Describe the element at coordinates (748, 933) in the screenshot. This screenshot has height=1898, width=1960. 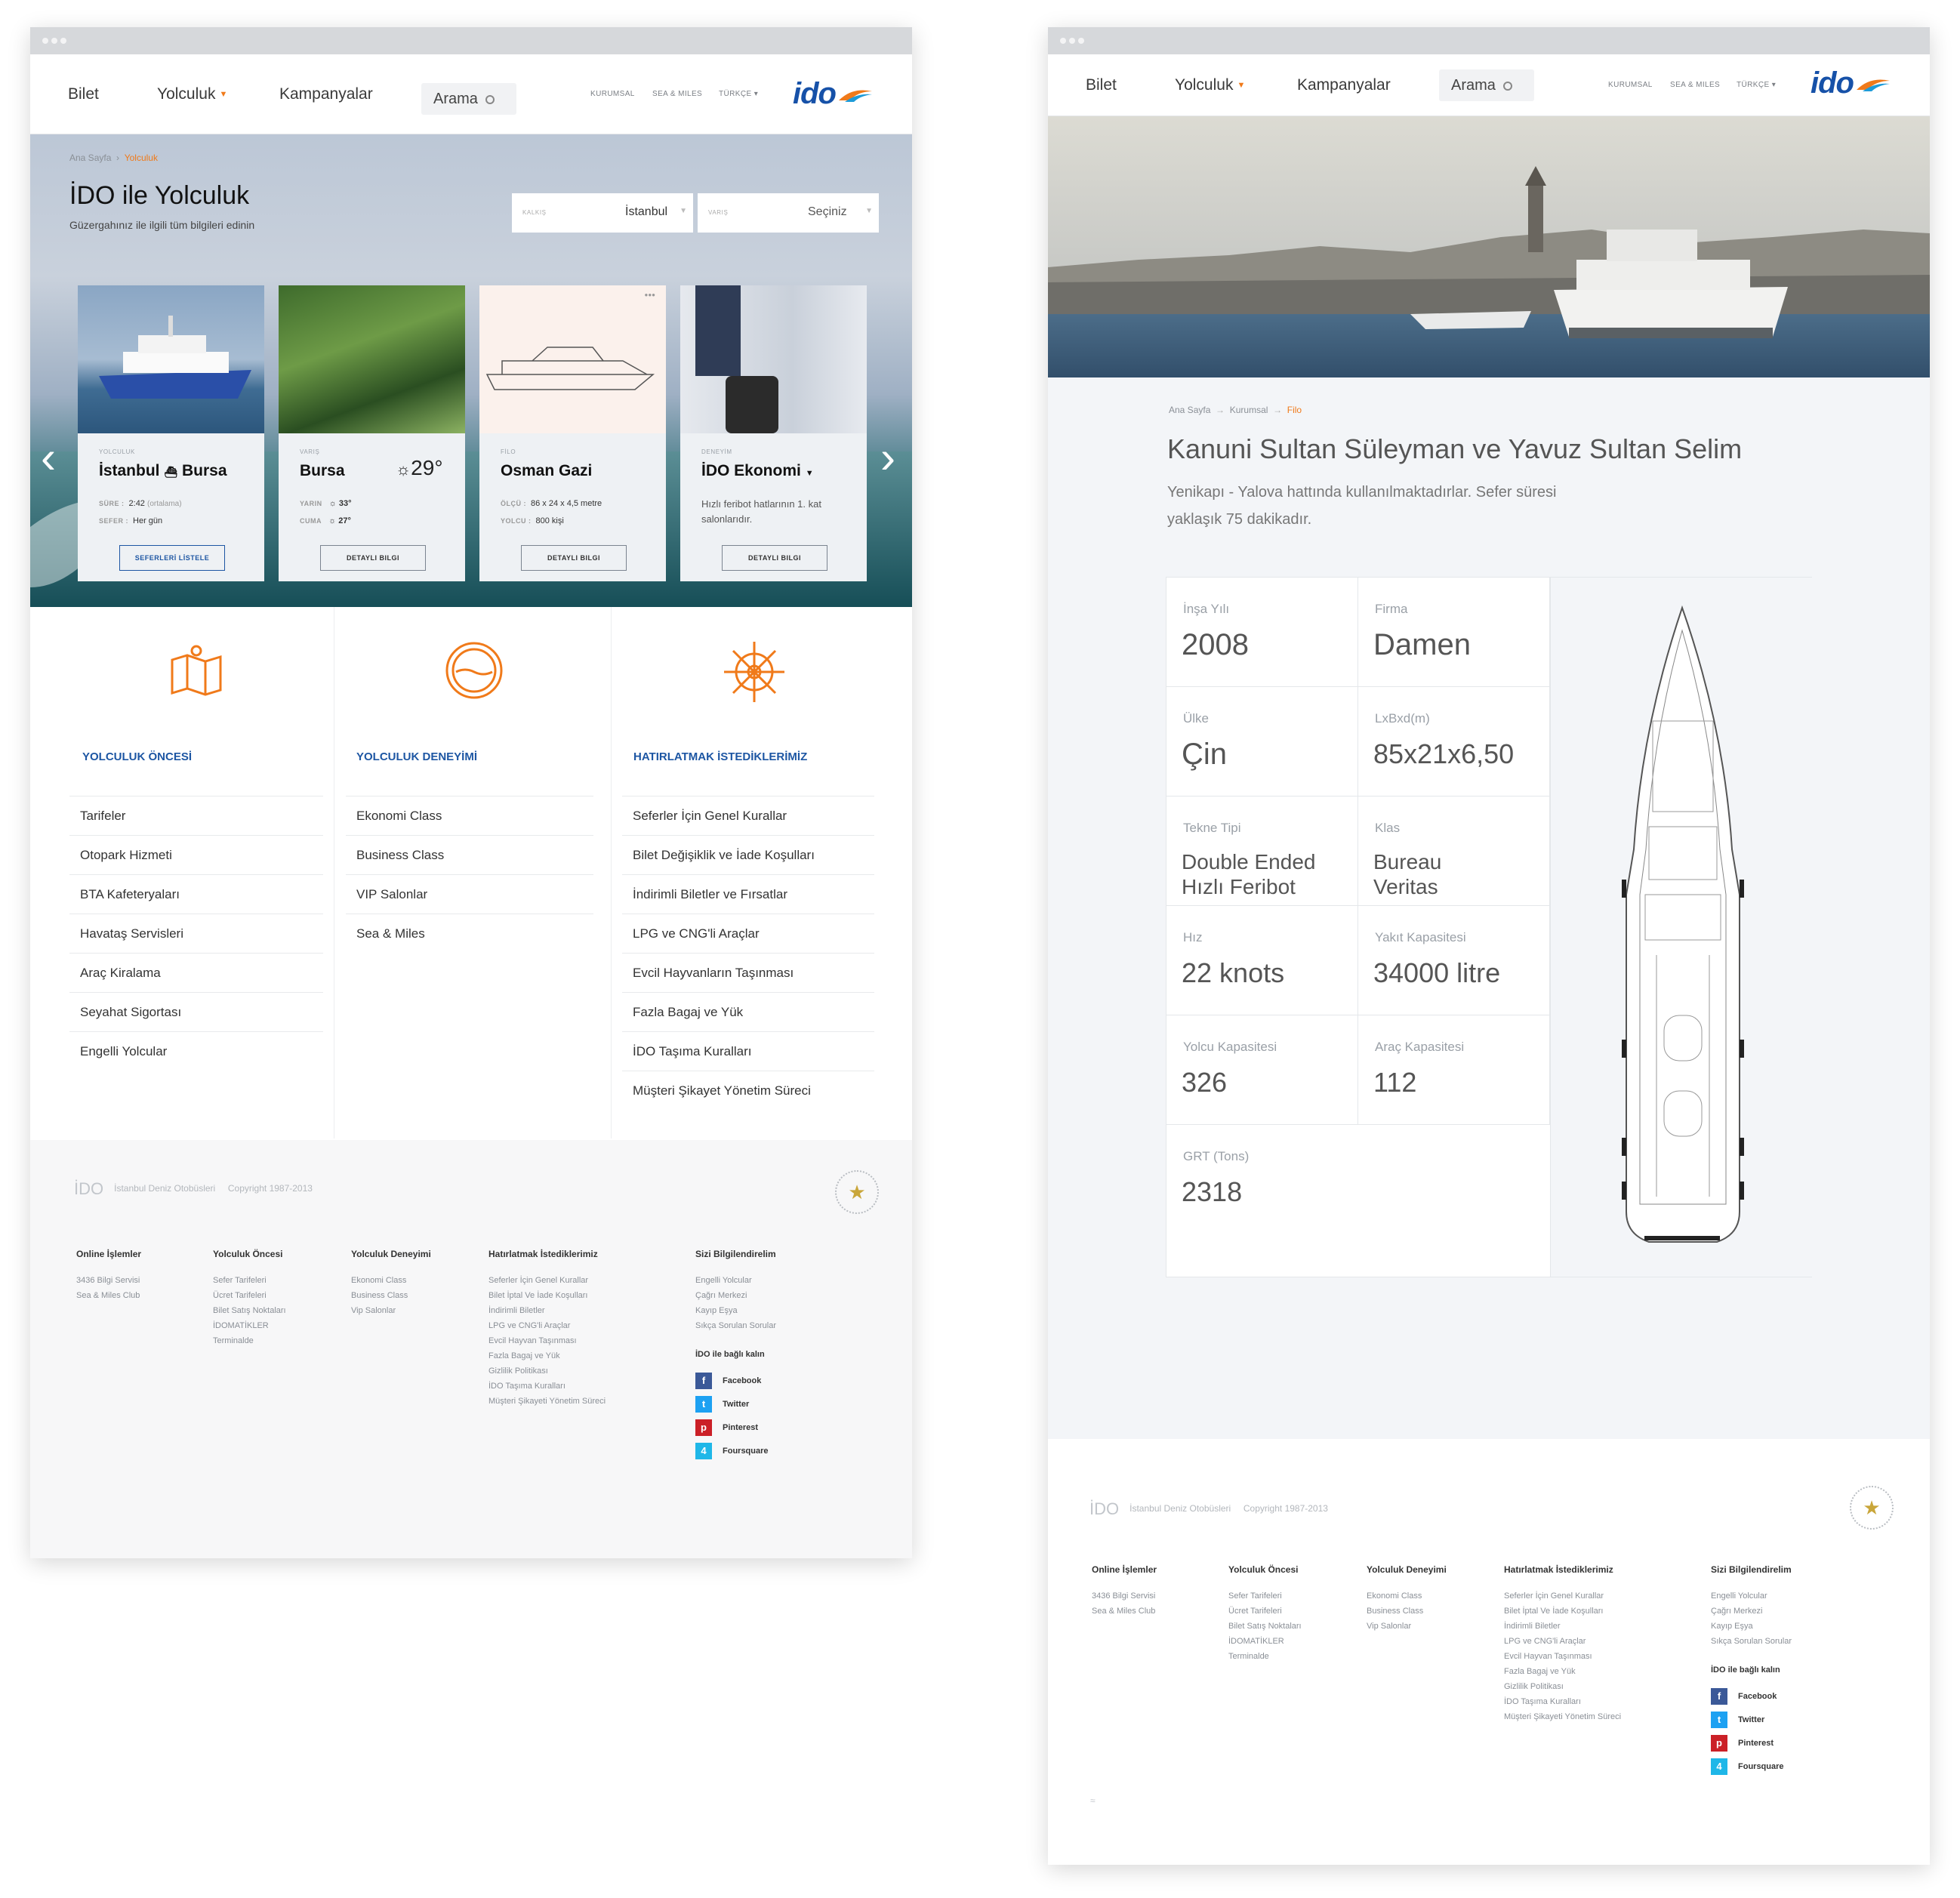
I see `list-item: LPG ve CNG'li Araçlar` at that location.